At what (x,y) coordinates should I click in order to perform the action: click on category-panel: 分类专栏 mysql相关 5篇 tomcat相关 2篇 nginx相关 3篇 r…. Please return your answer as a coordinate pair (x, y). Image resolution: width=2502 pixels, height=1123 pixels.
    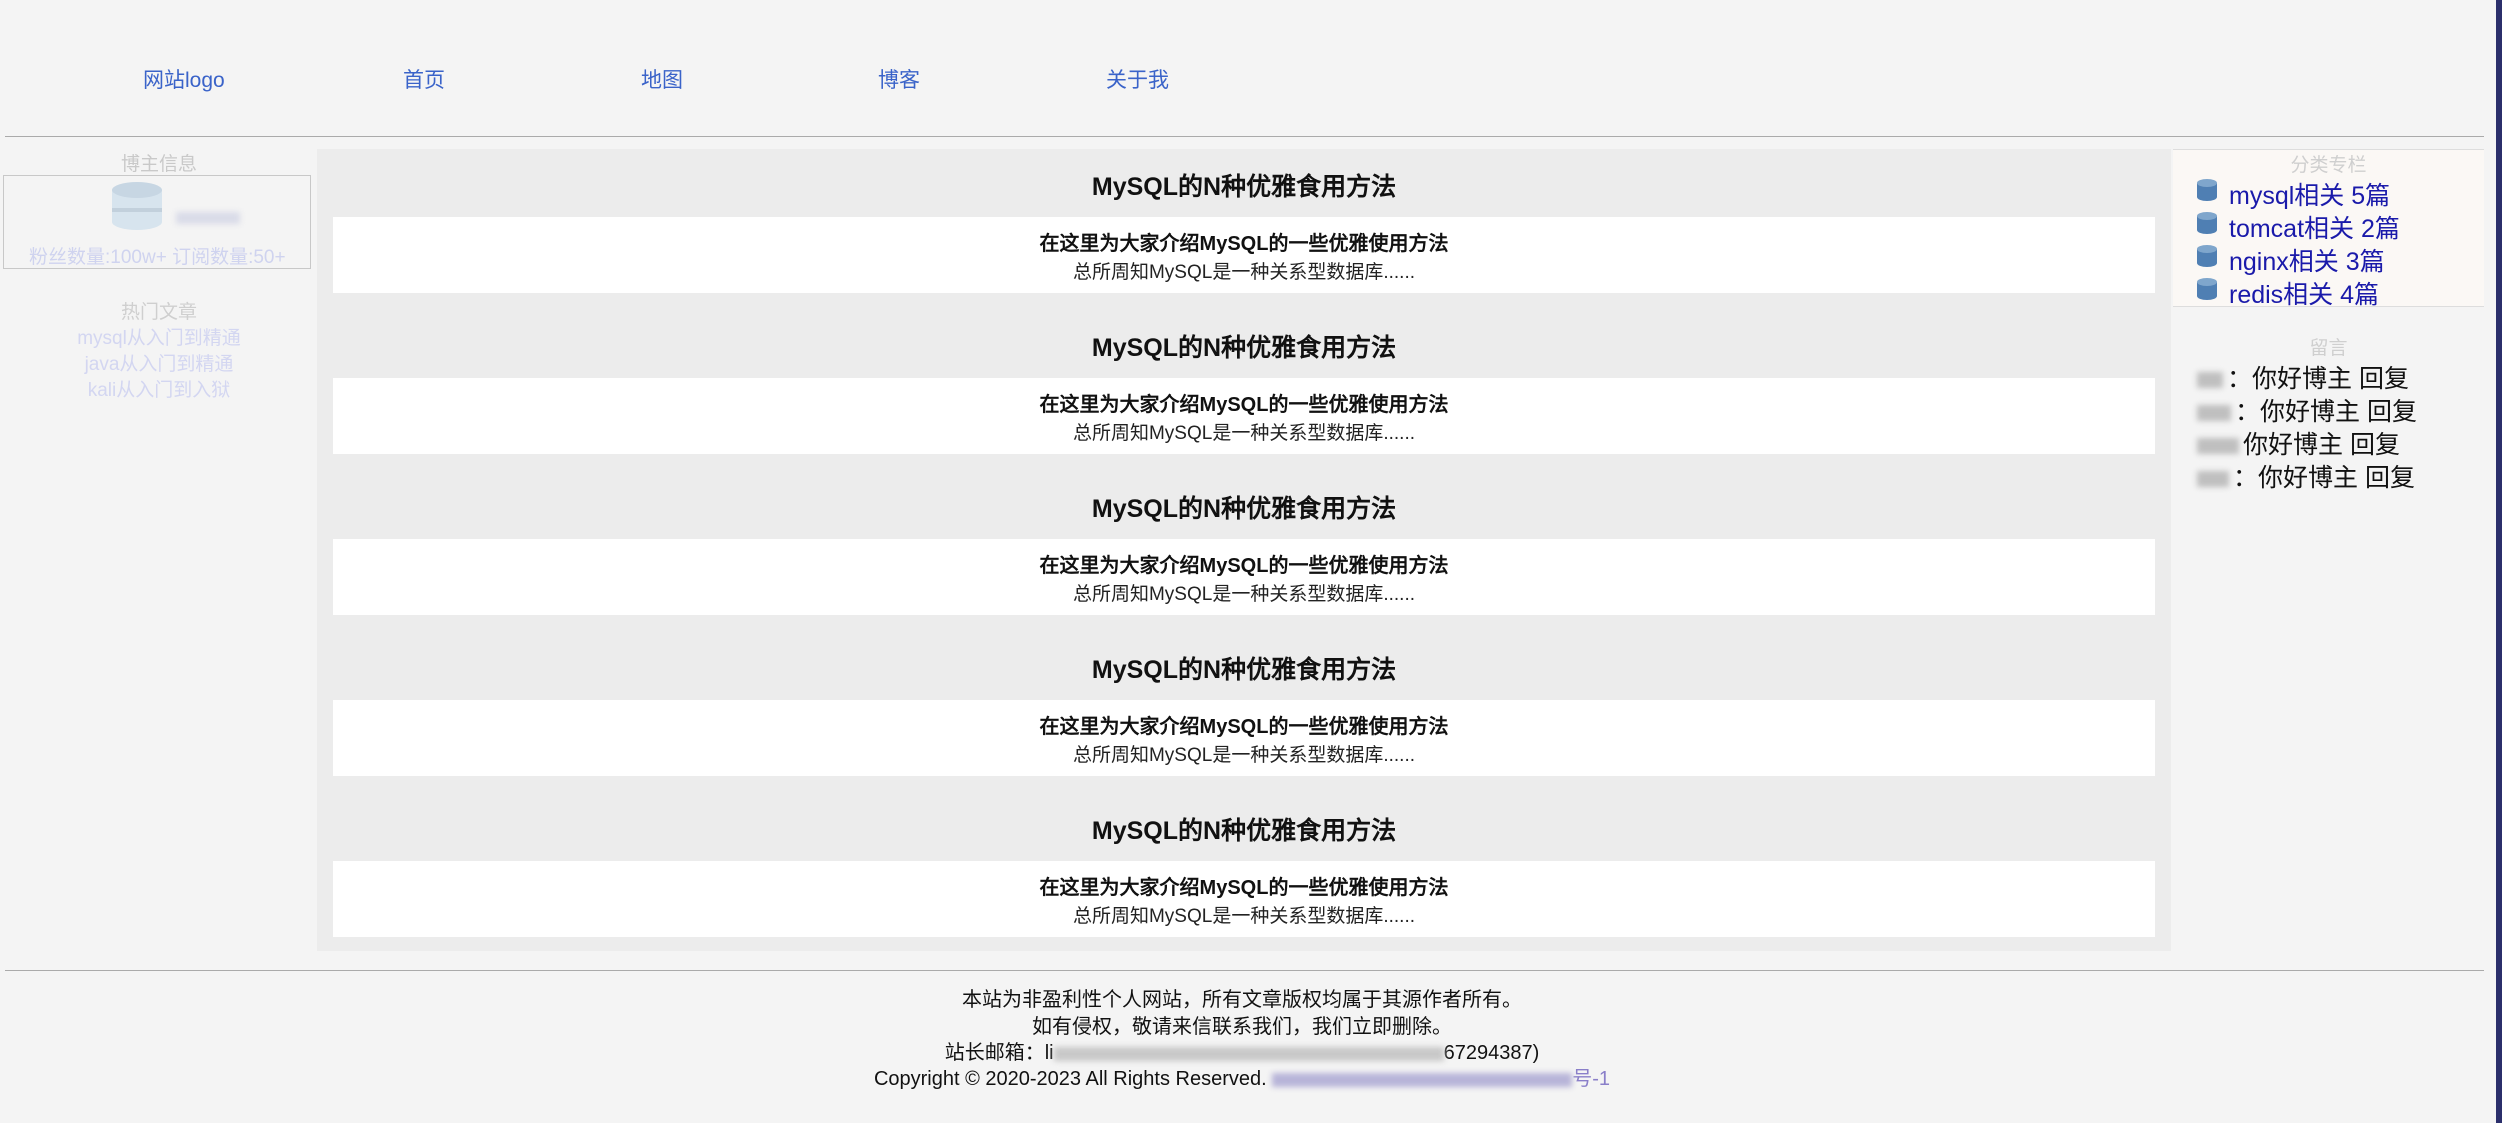
    Looking at the image, I should click on (2328, 229).